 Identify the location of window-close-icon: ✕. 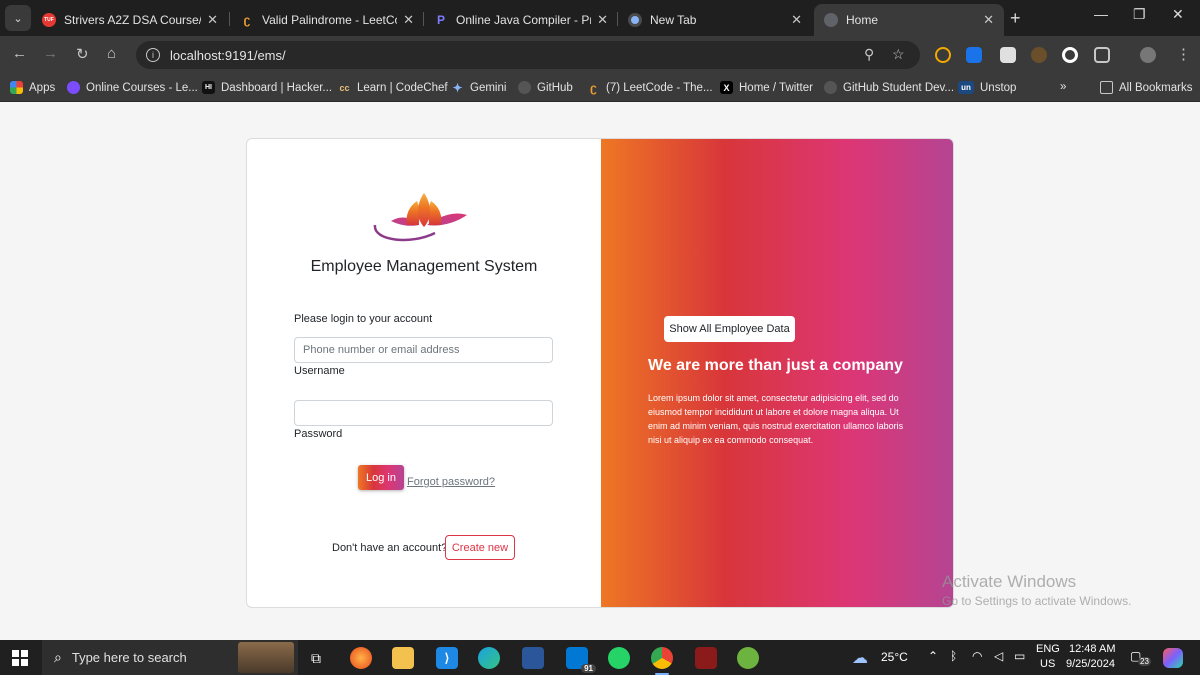
(1178, 14).